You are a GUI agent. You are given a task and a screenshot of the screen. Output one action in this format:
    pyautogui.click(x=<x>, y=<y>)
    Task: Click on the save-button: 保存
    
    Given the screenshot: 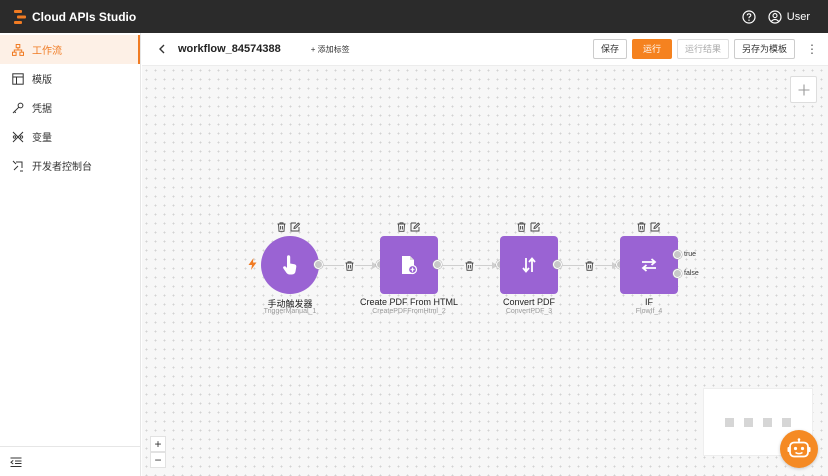 What is the action you would take?
    pyautogui.click(x=609, y=49)
    